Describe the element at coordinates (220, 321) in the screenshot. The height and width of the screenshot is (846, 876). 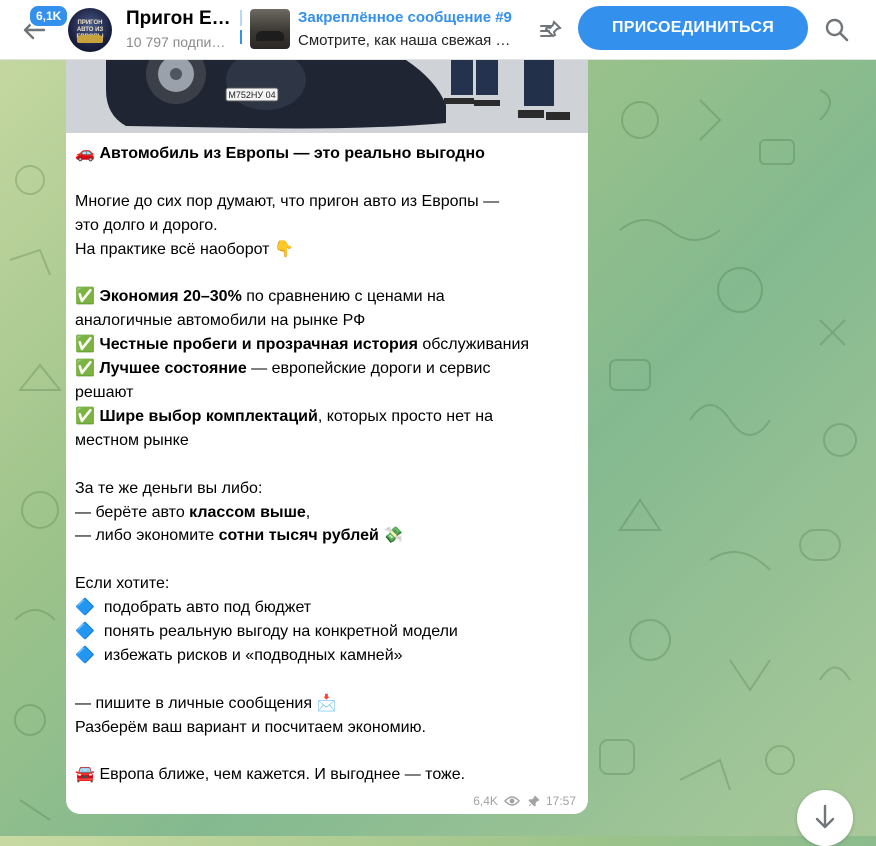
I see `text-span: аналогичные автомобили на рынке РФ` at that location.